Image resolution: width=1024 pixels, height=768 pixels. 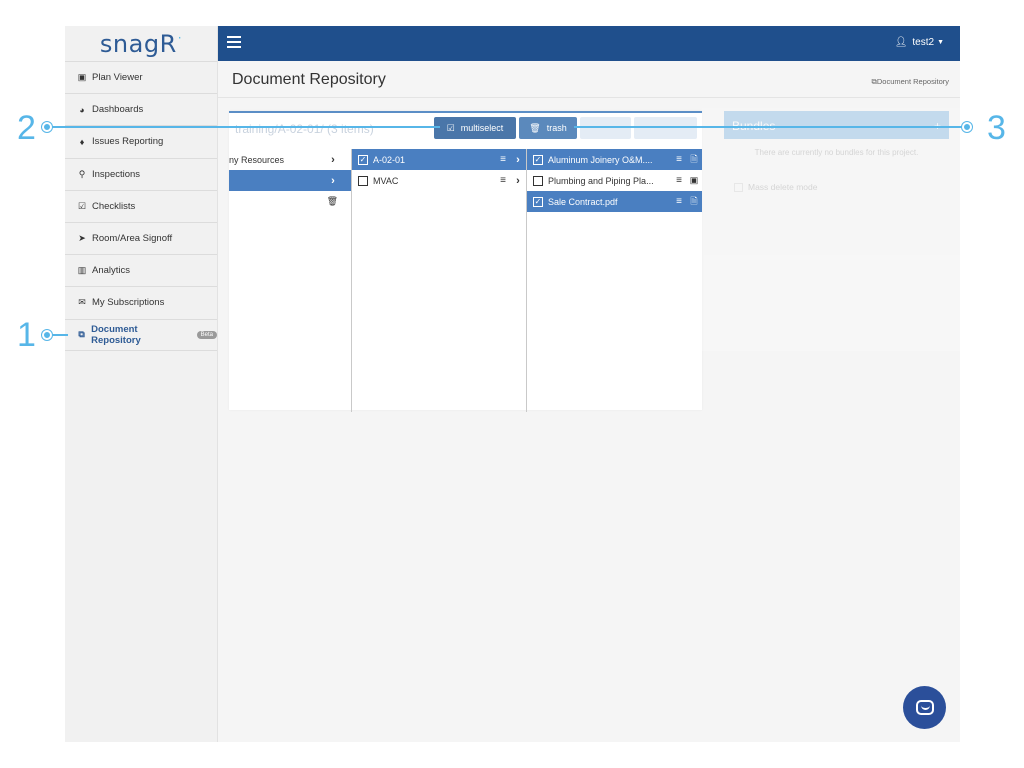 I want to click on beta-badge: Beta, so click(x=206, y=334).